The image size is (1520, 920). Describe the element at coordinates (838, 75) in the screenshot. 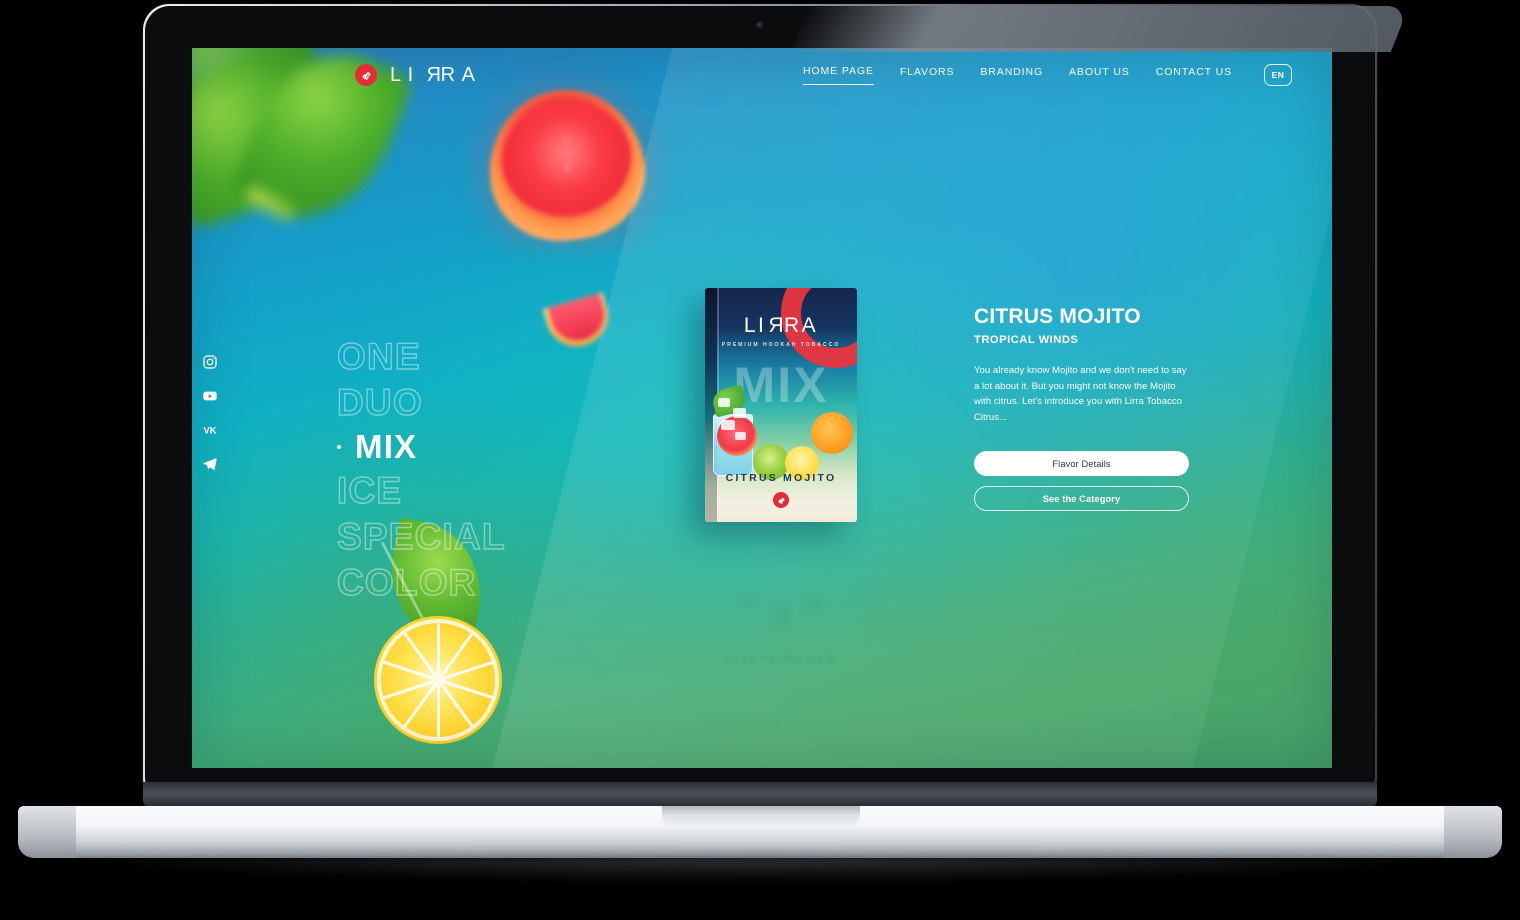

I see `nav-item-home-page: HOME PAGE` at that location.